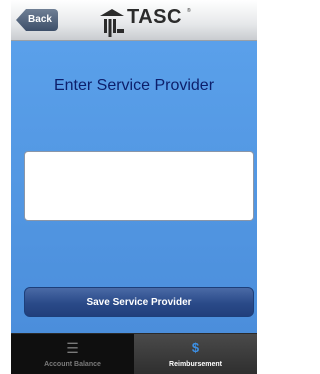  What do you see at coordinates (195, 364) in the screenshot?
I see `tab-label: Reimbursement` at bounding box center [195, 364].